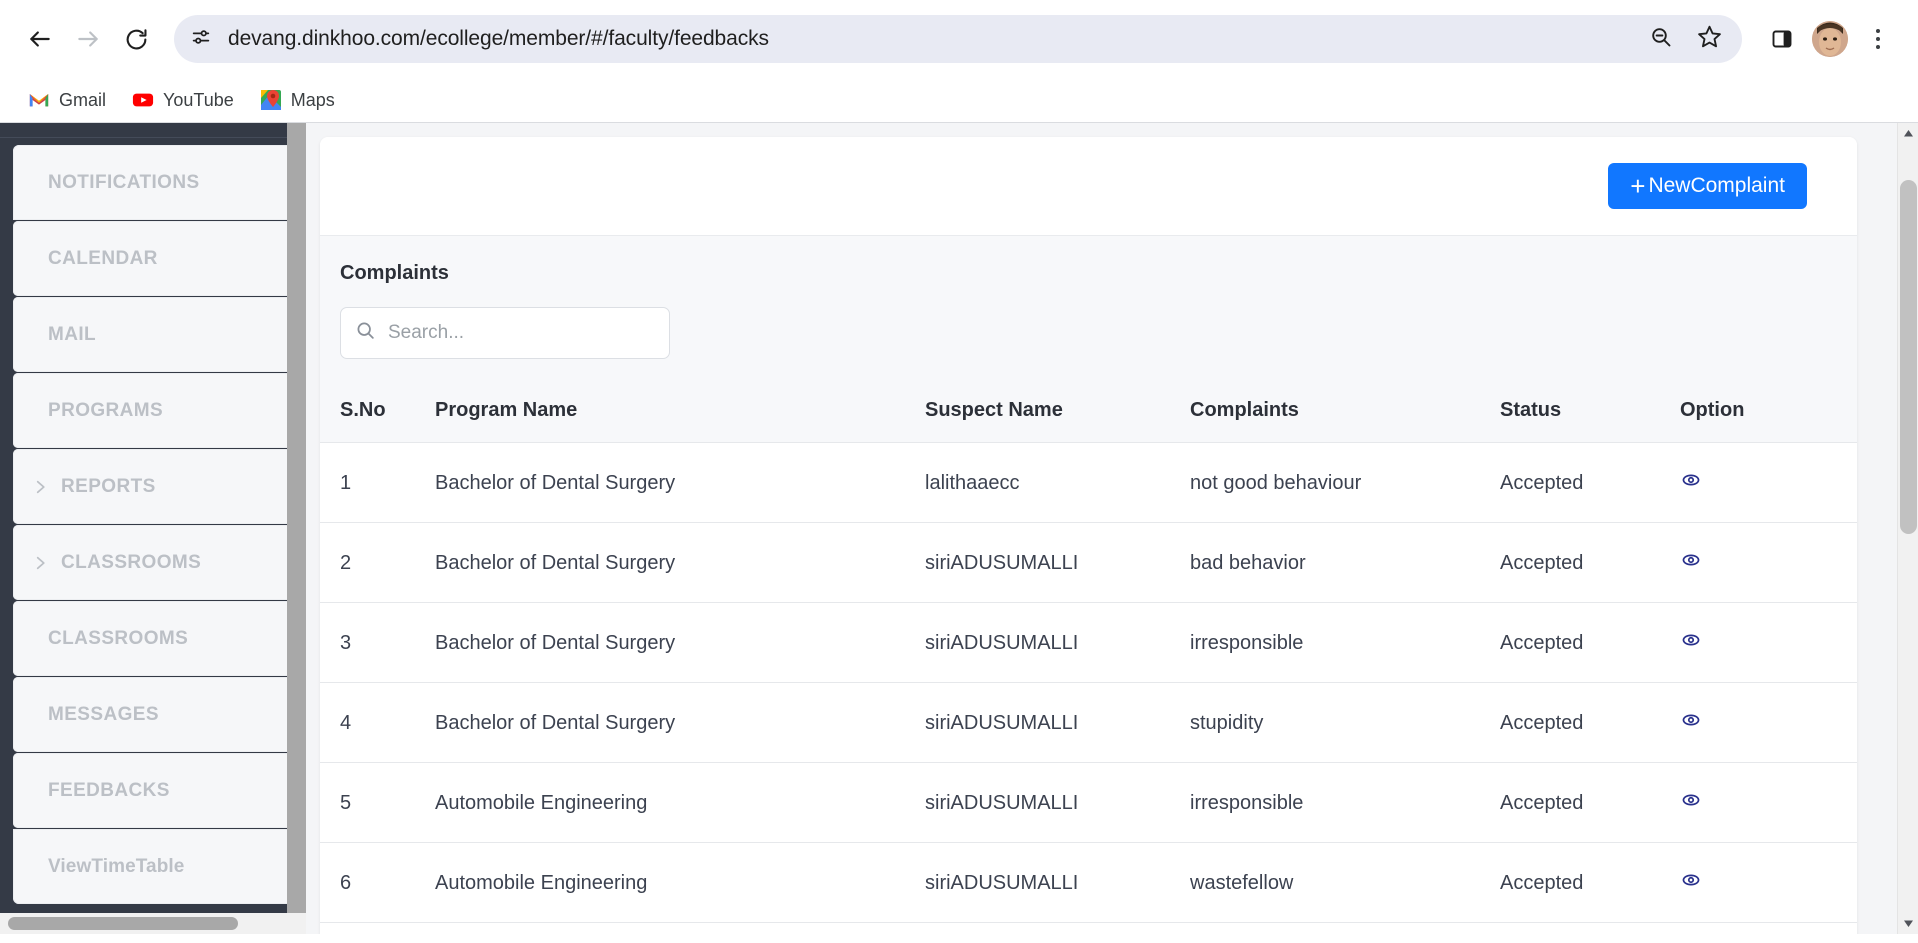 The image size is (1918, 943). Describe the element at coordinates (109, 790) in the screenshot. I see `sidebar-item-label: FEEDBACKS` at that location.